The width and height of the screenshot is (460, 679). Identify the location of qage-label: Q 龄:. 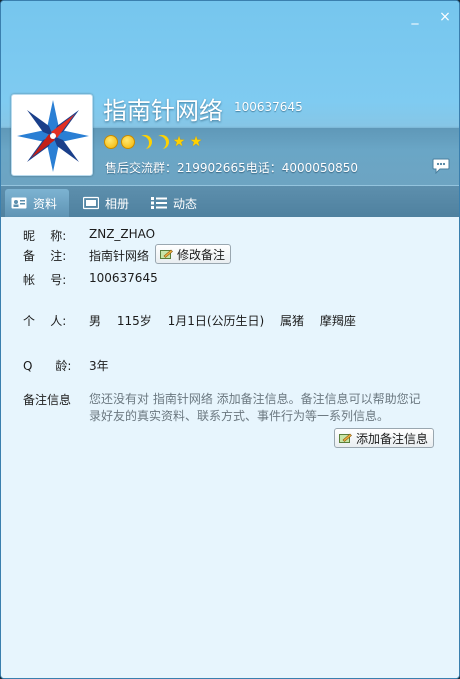
(47, 366).